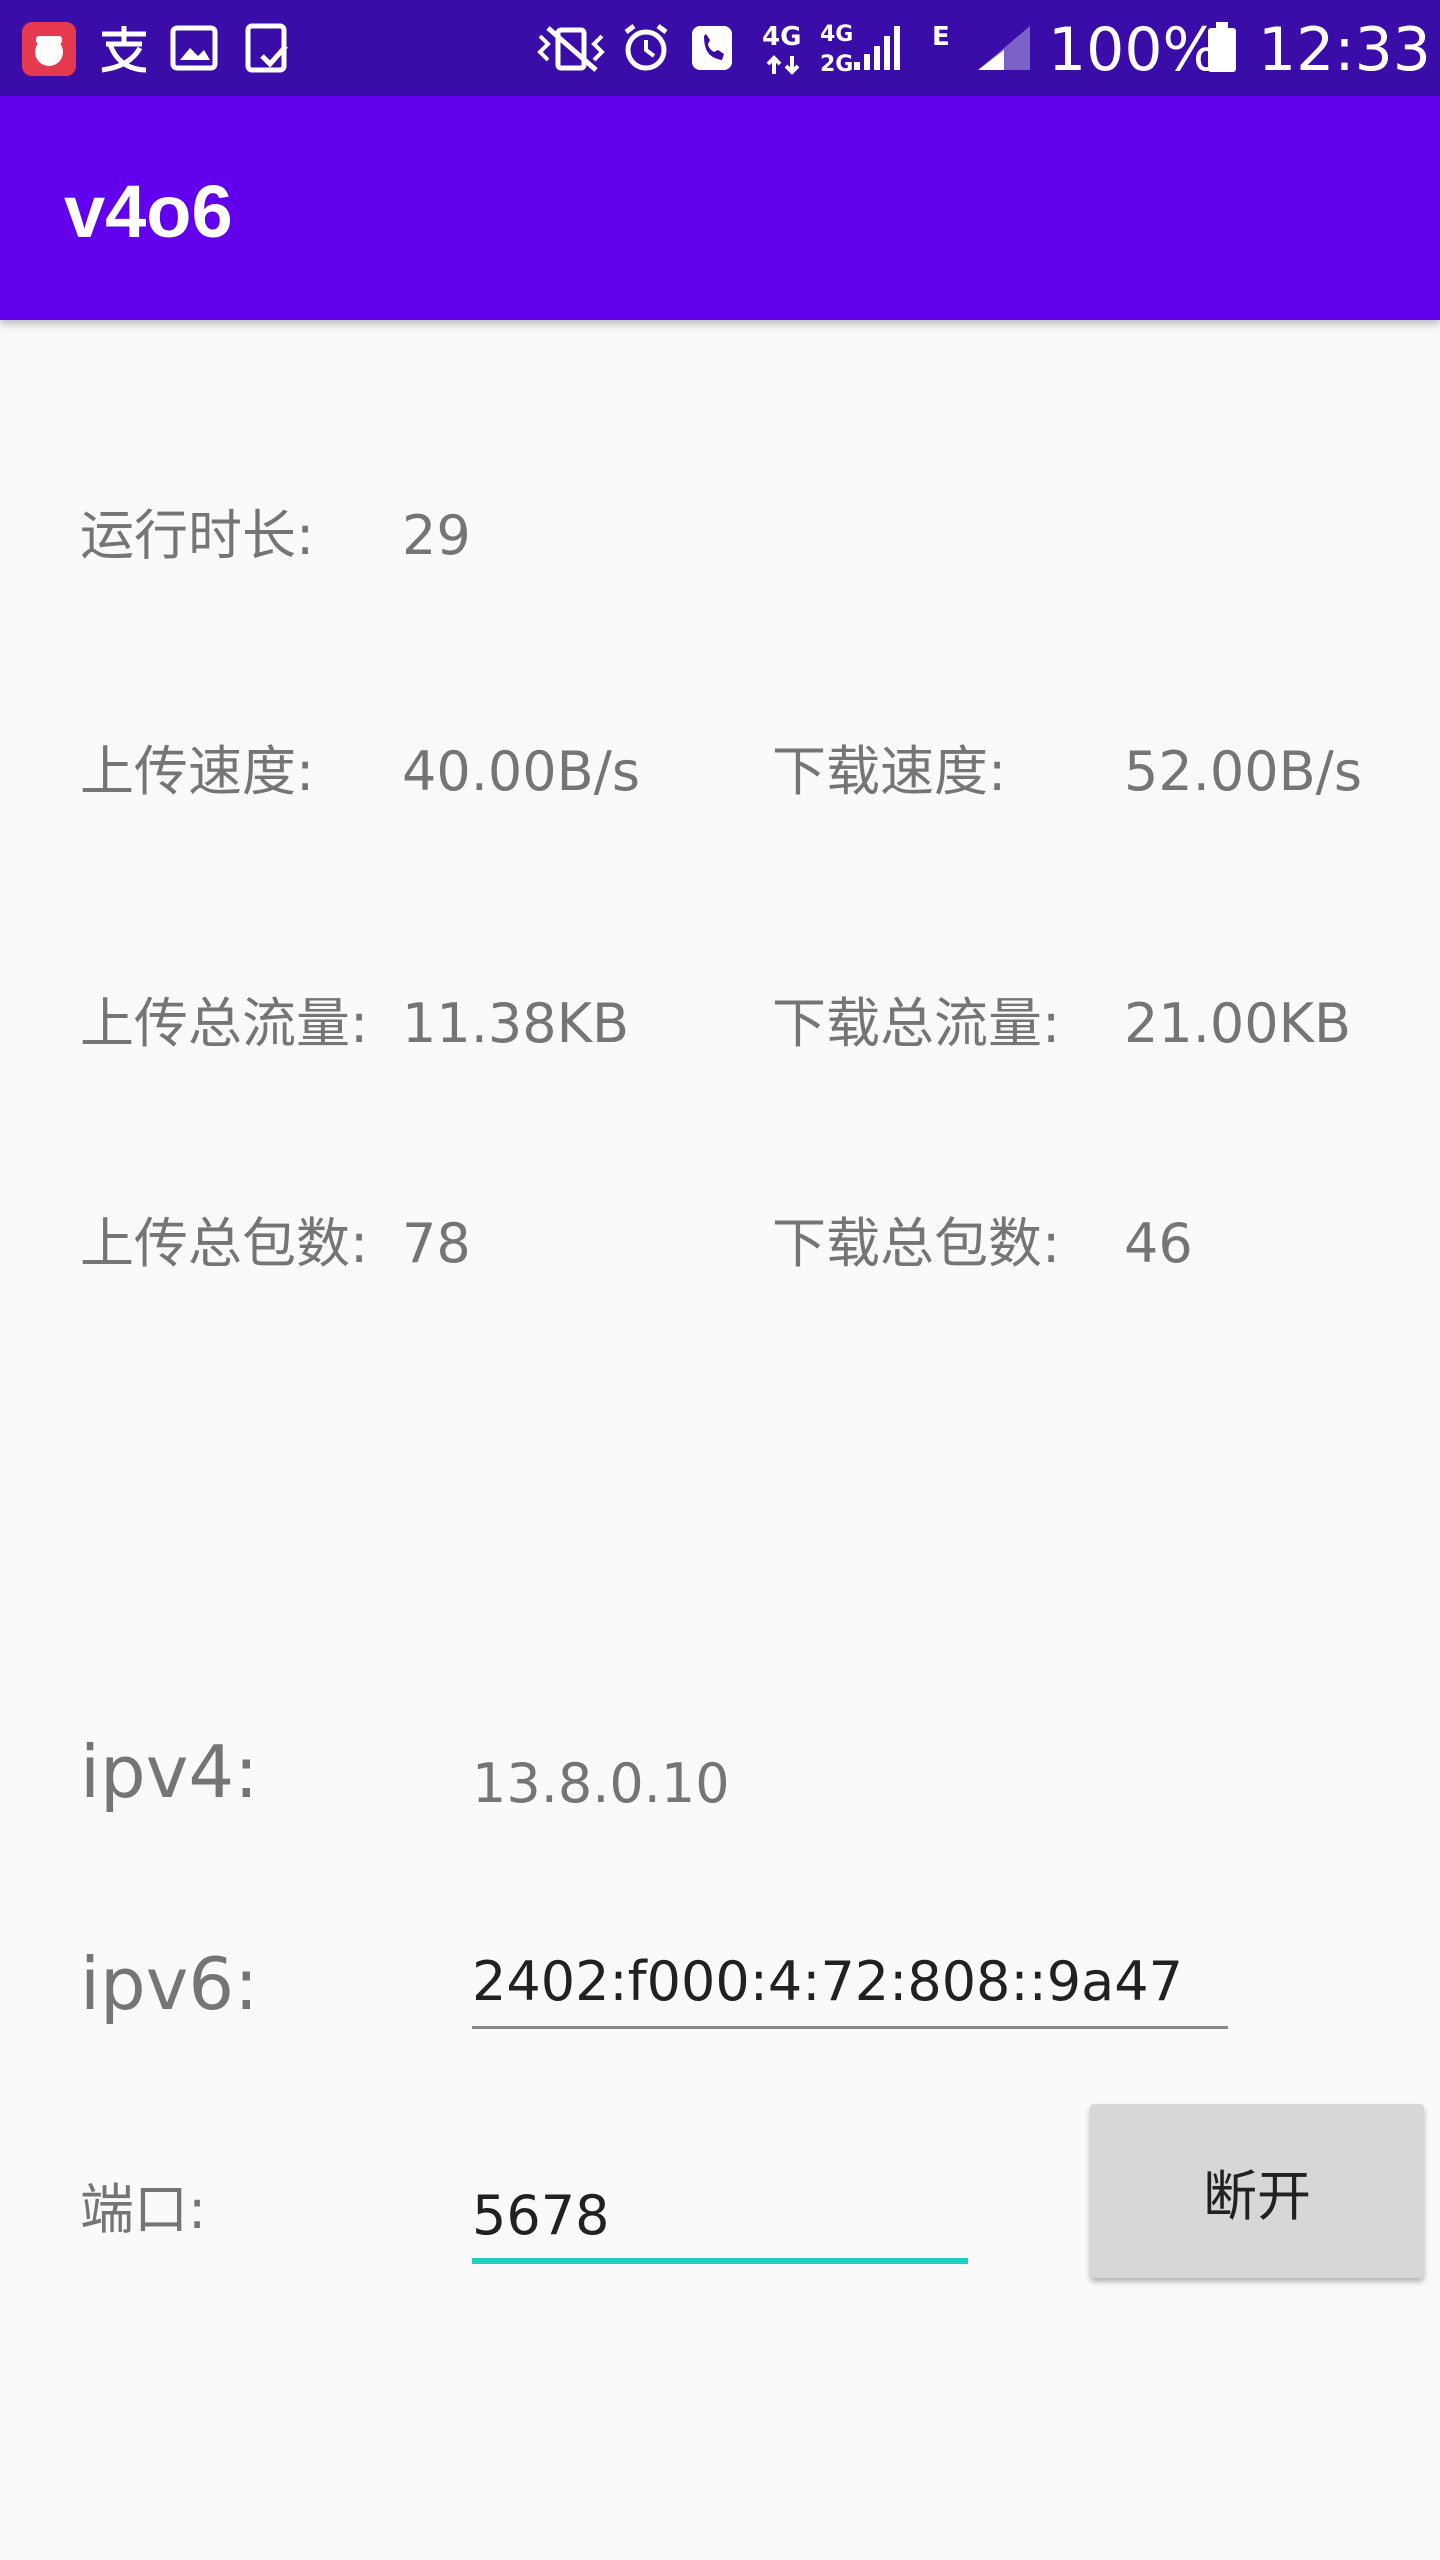 This screenshot has height=2560, width=1440. Describe the element at coordinates (646, 48) in the screenshot. I see `alarm-icon` at that location.